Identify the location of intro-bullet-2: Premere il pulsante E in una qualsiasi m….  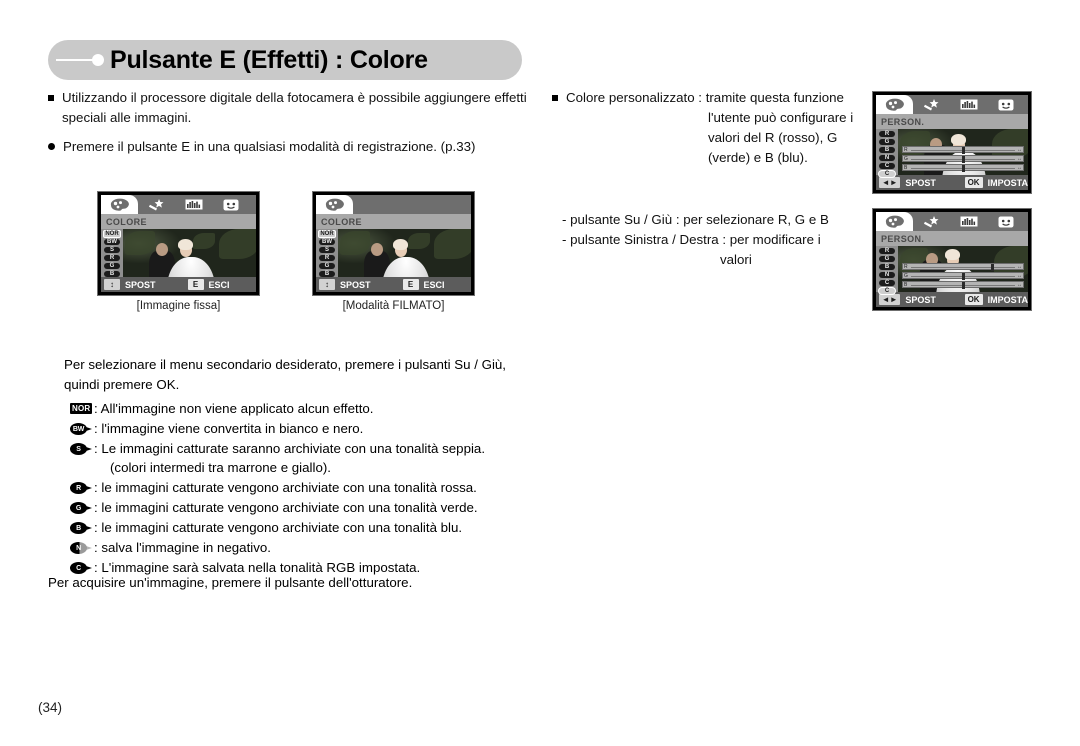
(288, 147).